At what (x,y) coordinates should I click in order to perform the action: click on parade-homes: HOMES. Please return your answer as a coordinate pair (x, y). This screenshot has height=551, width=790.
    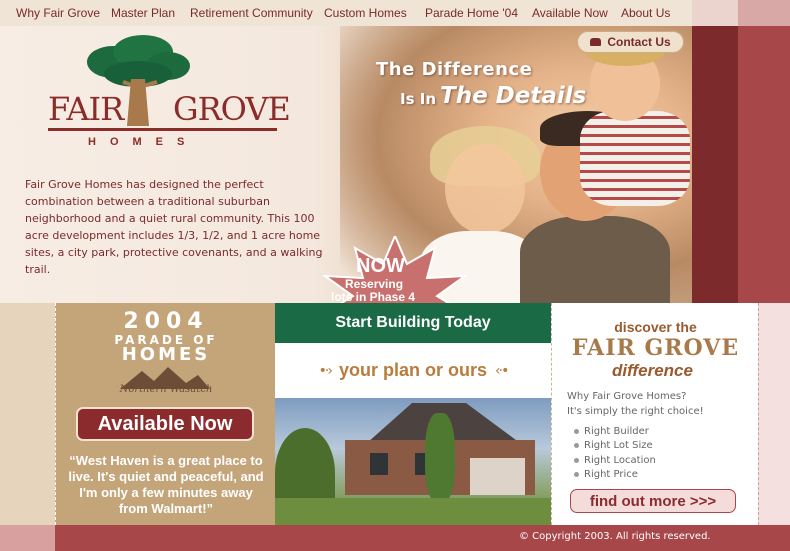
    Looking at the image, I should click on (166, 354).